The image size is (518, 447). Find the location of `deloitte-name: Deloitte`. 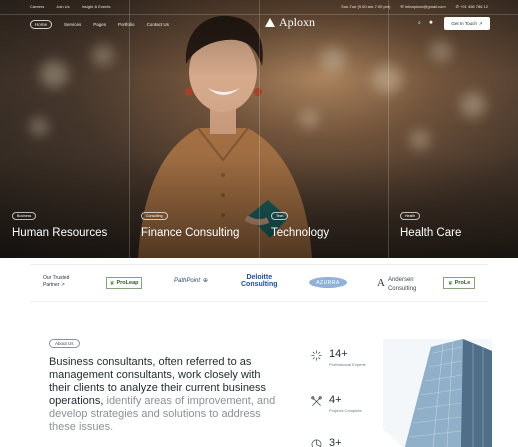

deloitte-name: Deloitte is located at coordinates (259, 277).